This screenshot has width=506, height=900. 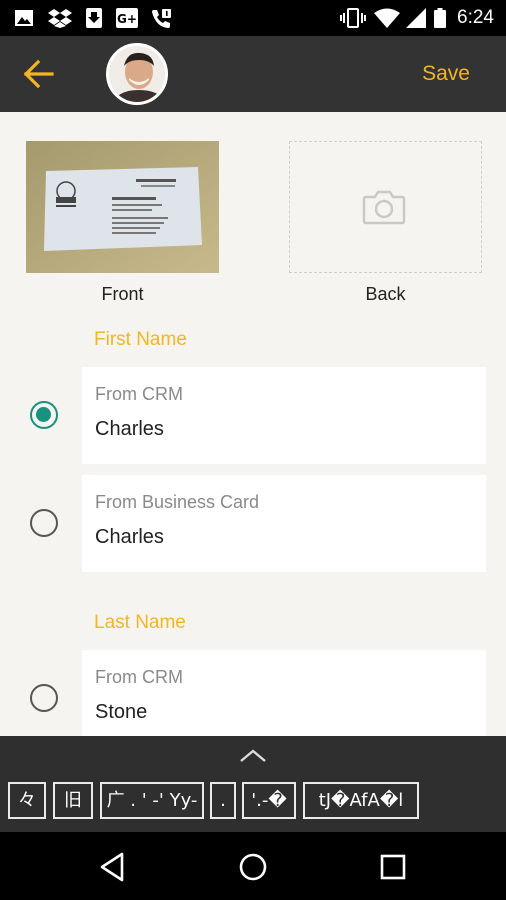 What do you see at coordinates (140, 339) in the screenshot?
I see `first-name-label: First Name` at bounding box center [140, 339].